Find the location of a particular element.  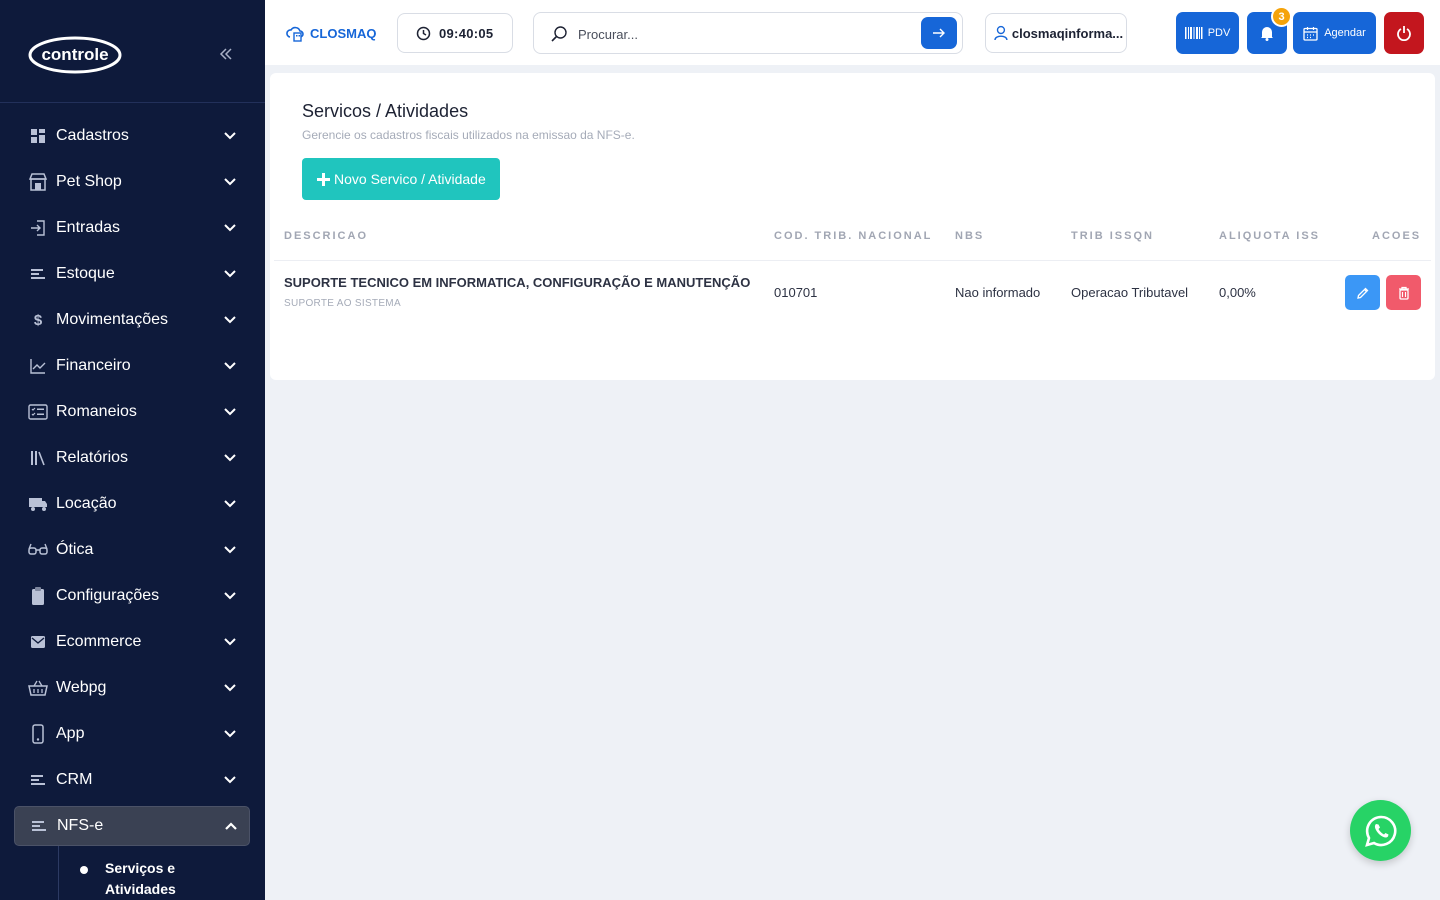

arrow-right-icon is located at coordinates (939, 33).